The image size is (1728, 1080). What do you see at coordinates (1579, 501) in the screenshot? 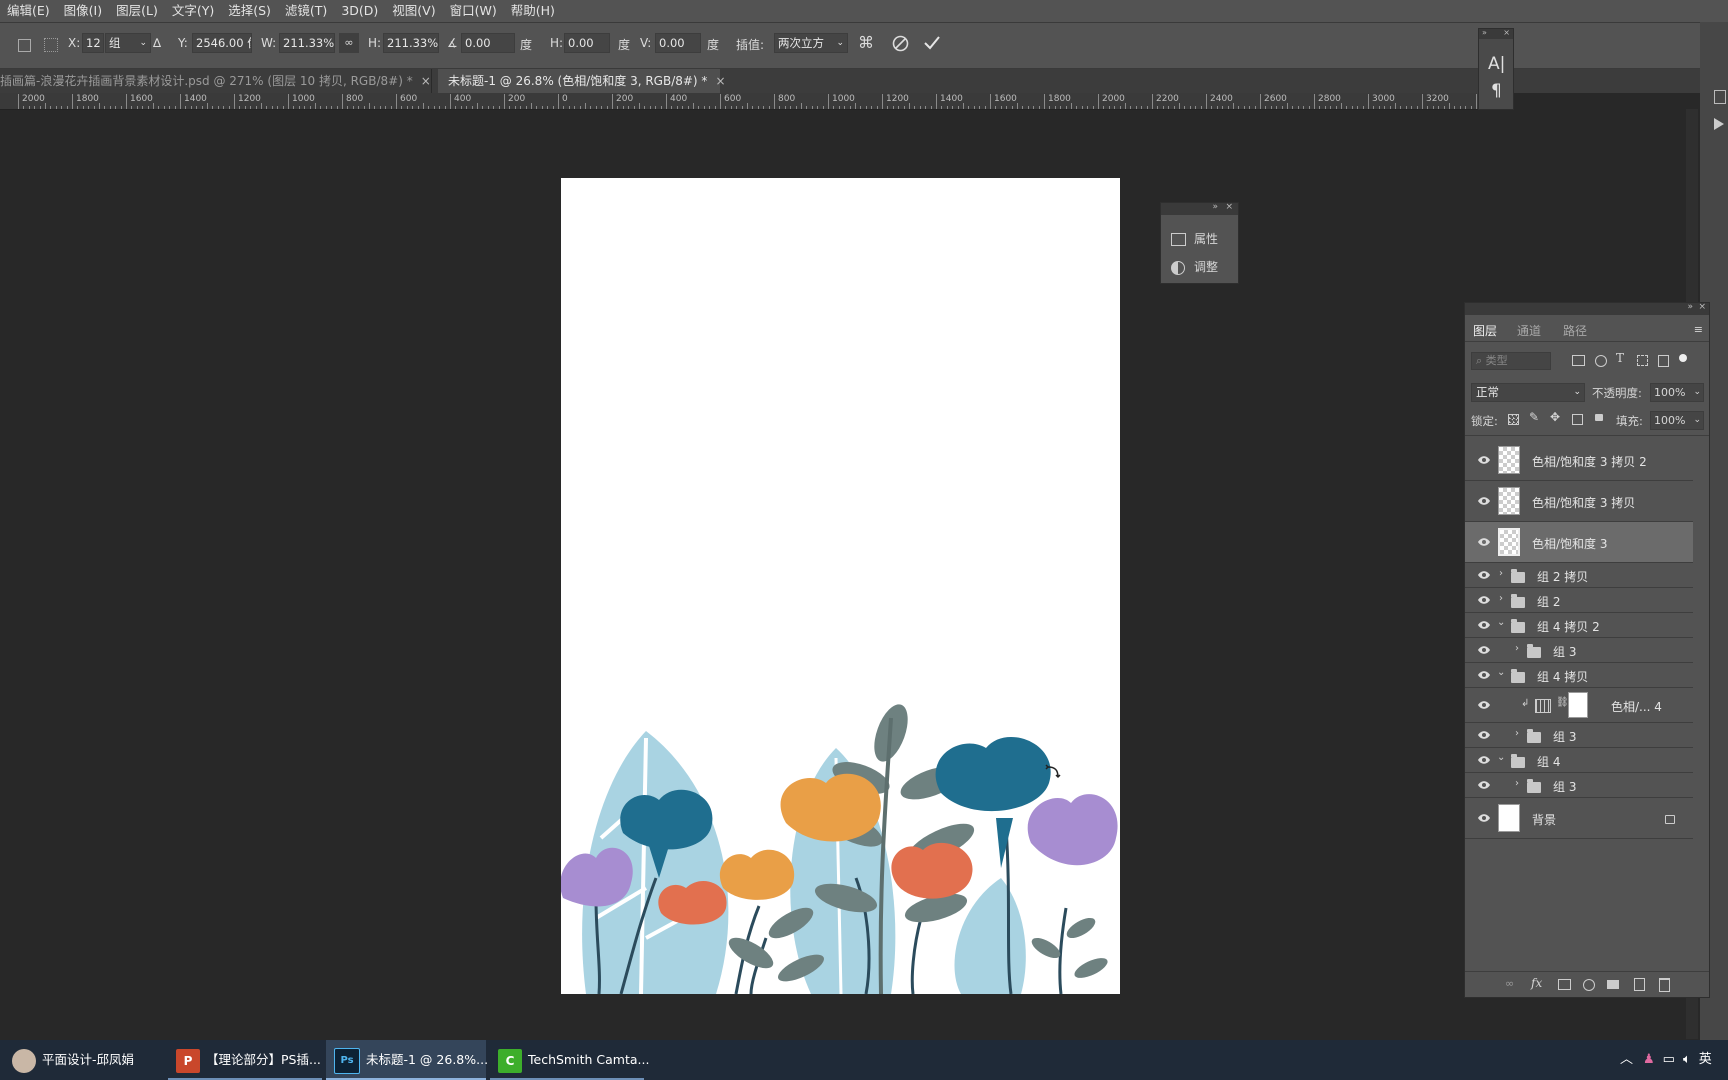
I see `layer-row: 色相/饱和度 3 拷贝` at bounding box center [1579, 501].